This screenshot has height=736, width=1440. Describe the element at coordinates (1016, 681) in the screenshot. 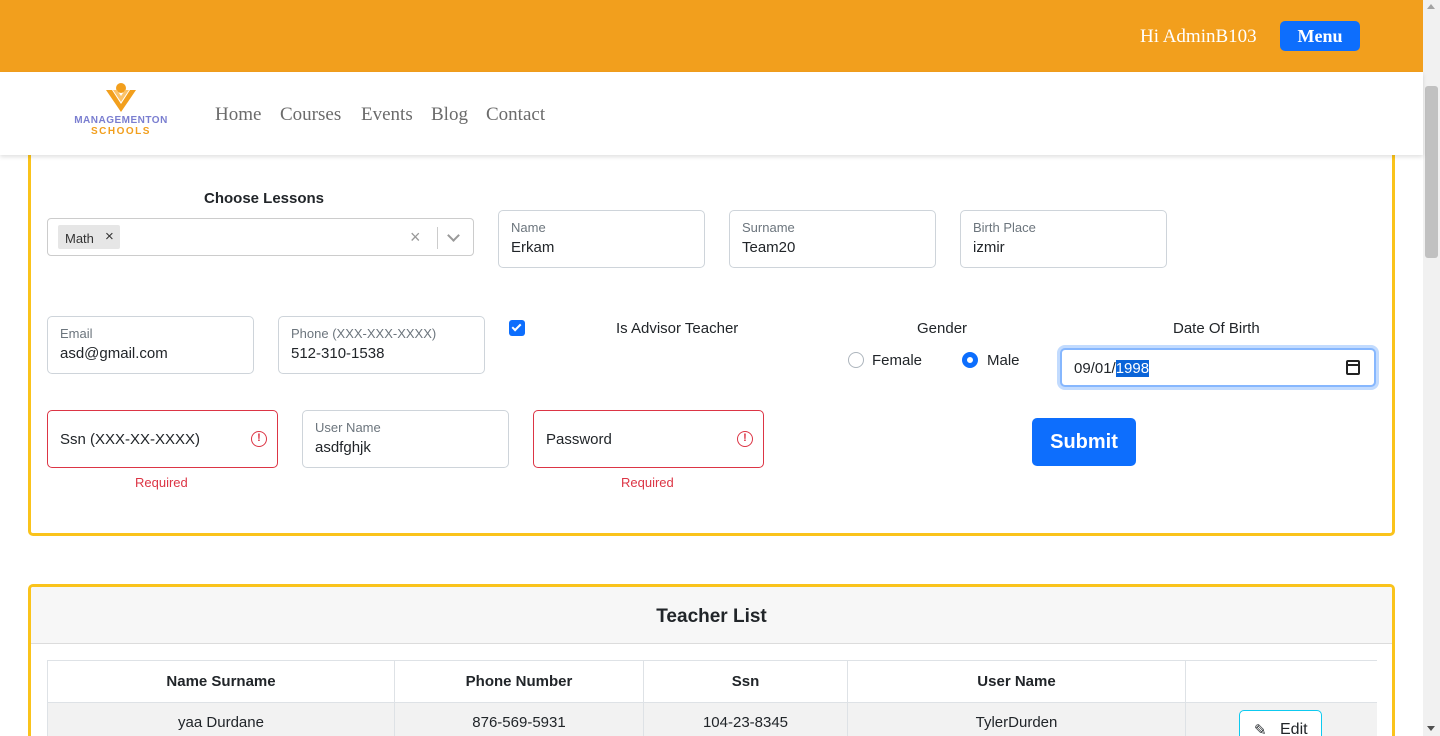

I see `column-header-user-name: User Name` at that location.